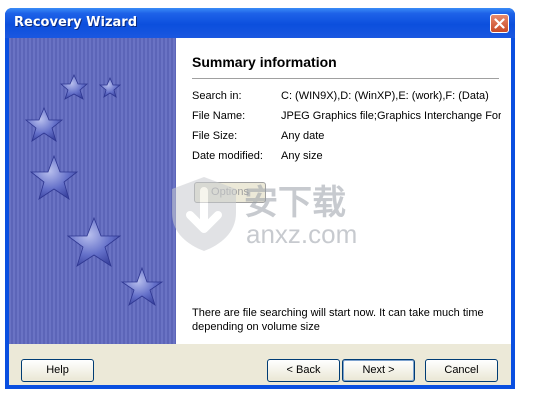  I want to click on date-modified-value: Any size, so click(302, 156).